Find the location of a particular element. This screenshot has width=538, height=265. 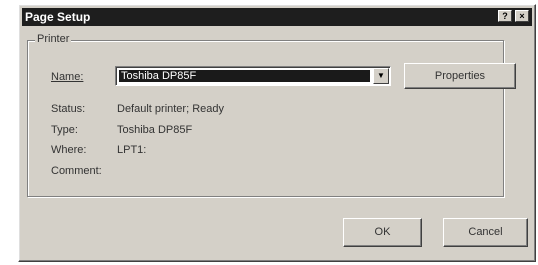

cancel-button: Cancel is located at coordinates (485, 232).